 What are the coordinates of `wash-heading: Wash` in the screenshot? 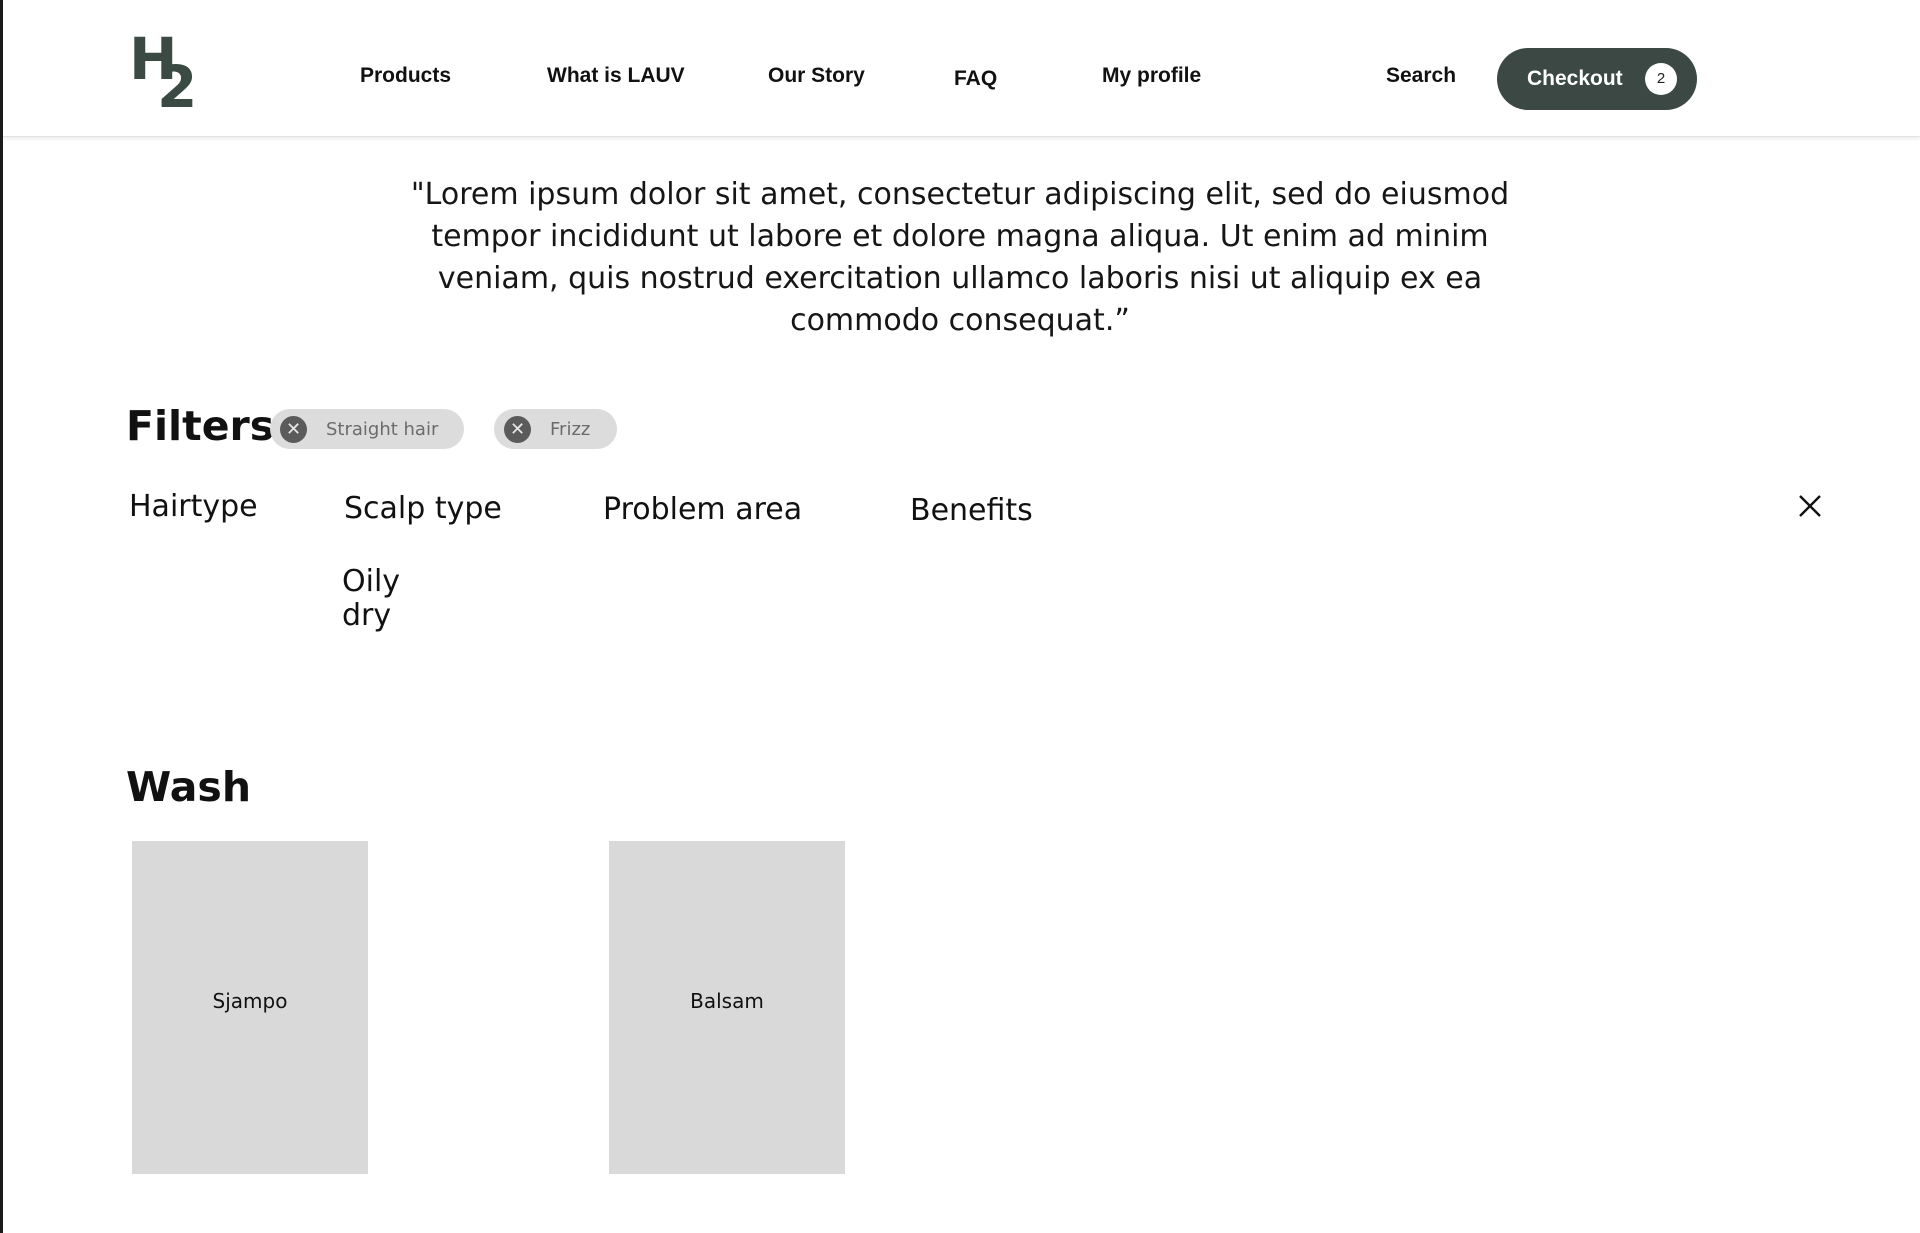 It's located at (189, 787).